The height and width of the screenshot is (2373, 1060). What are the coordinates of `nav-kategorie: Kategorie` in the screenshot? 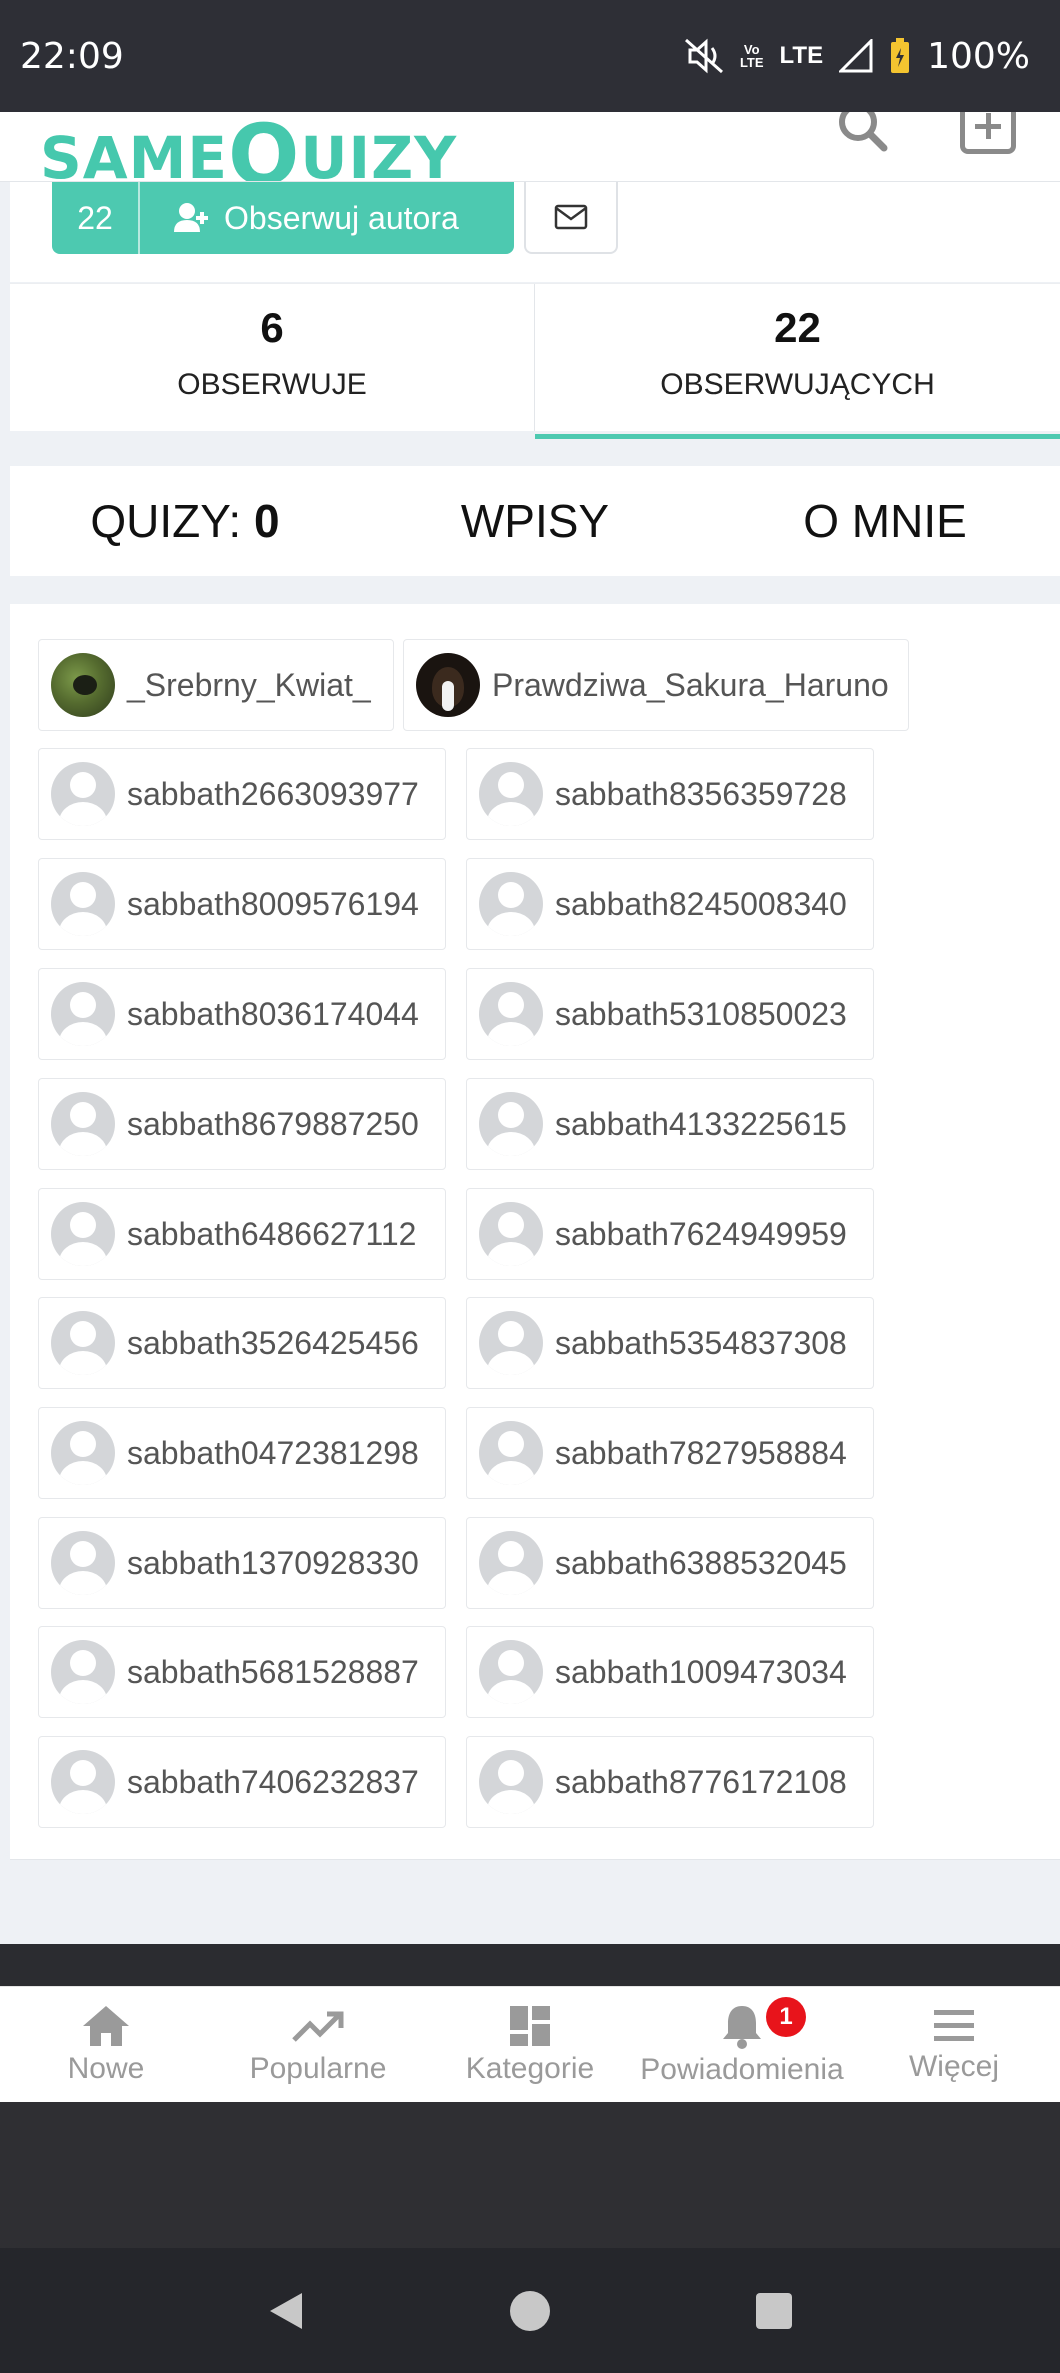 It's located at (530, 2044).